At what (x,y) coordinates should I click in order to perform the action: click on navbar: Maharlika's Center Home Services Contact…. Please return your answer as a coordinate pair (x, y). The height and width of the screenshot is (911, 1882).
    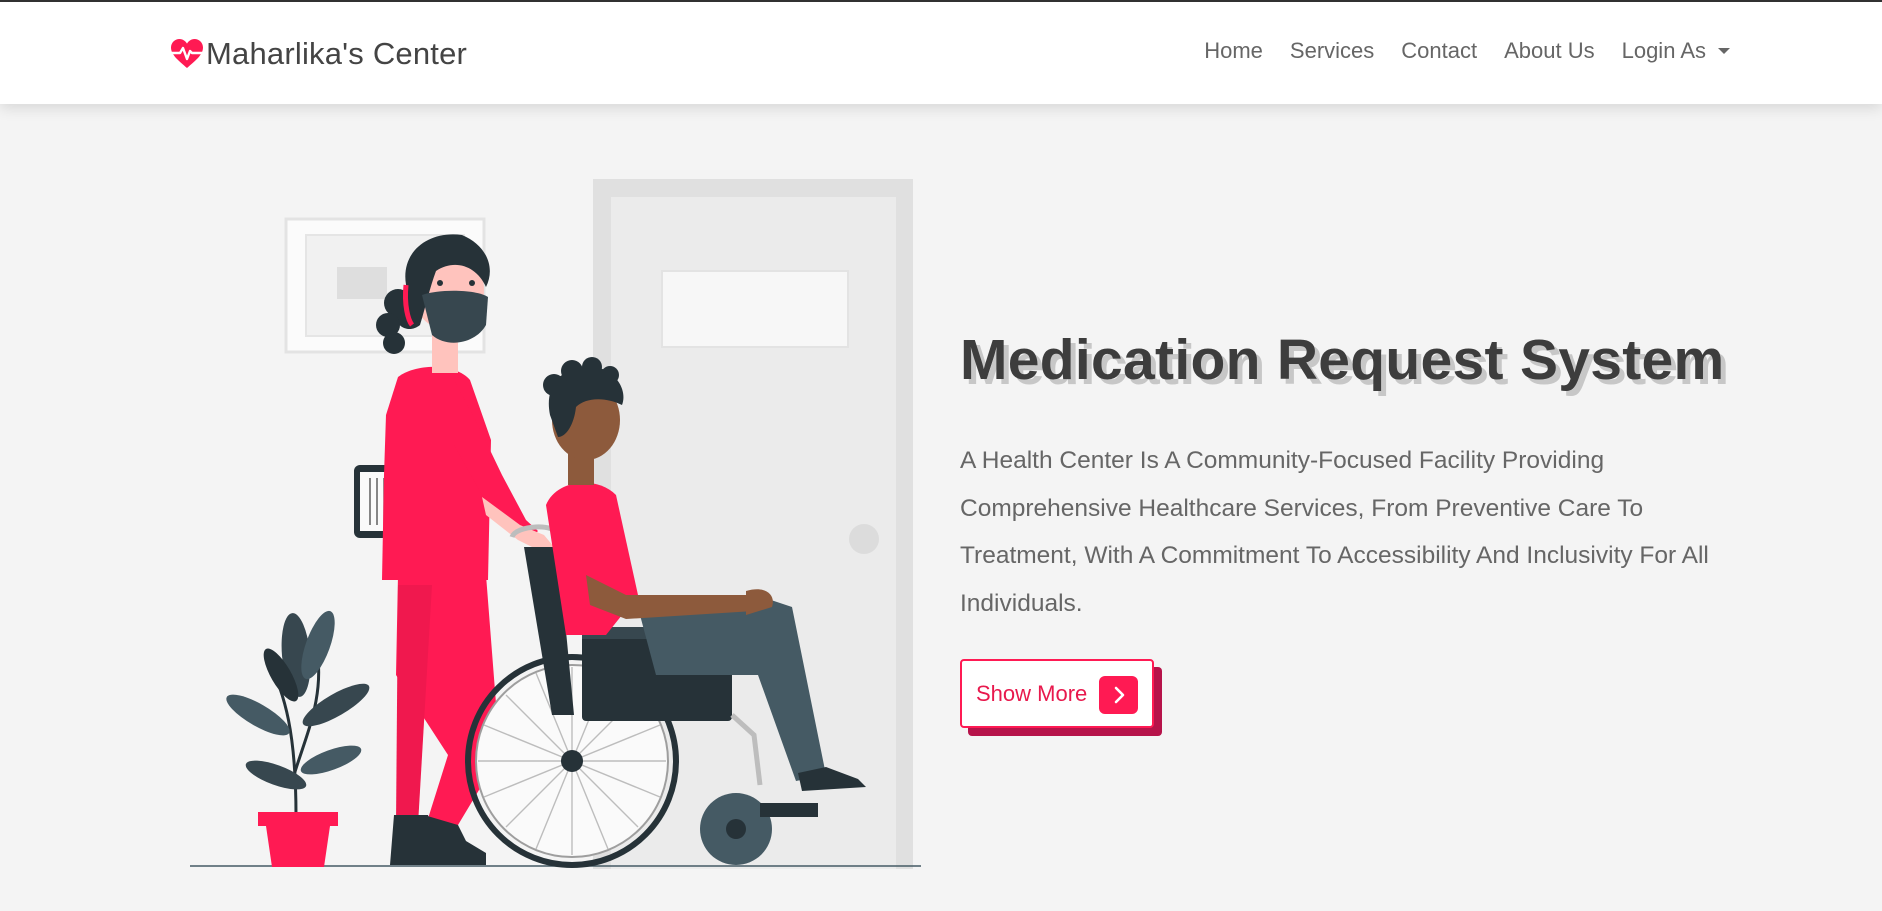
    Looking at the image, I should click on (941, 53).